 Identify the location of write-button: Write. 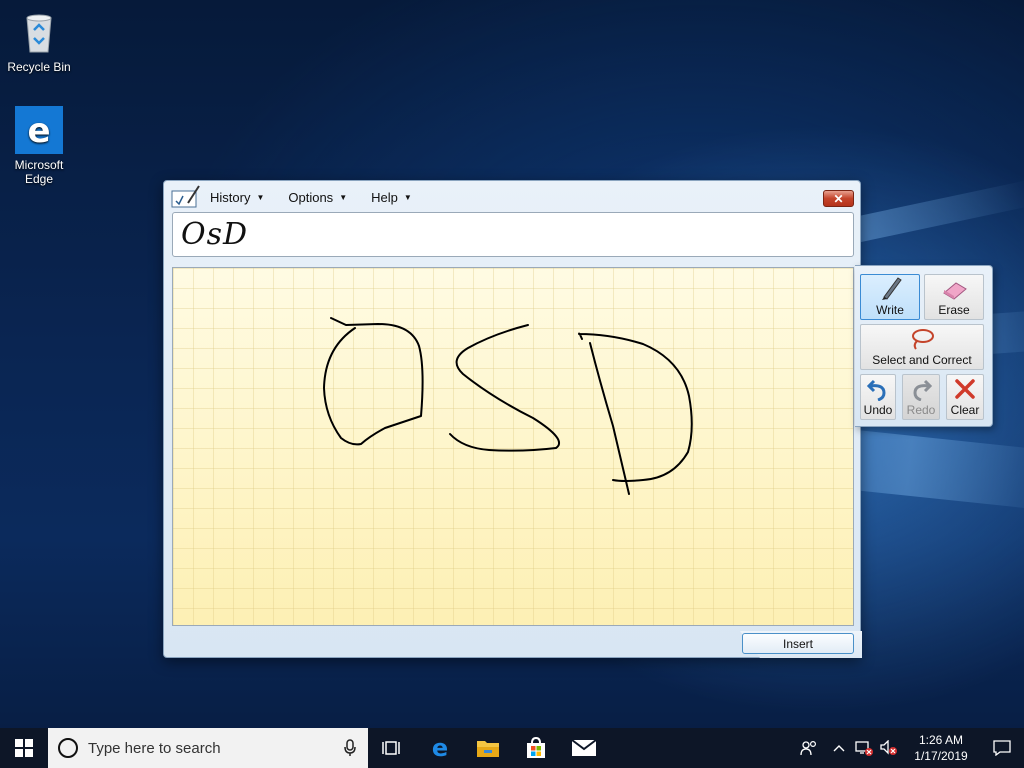
(890, 297).